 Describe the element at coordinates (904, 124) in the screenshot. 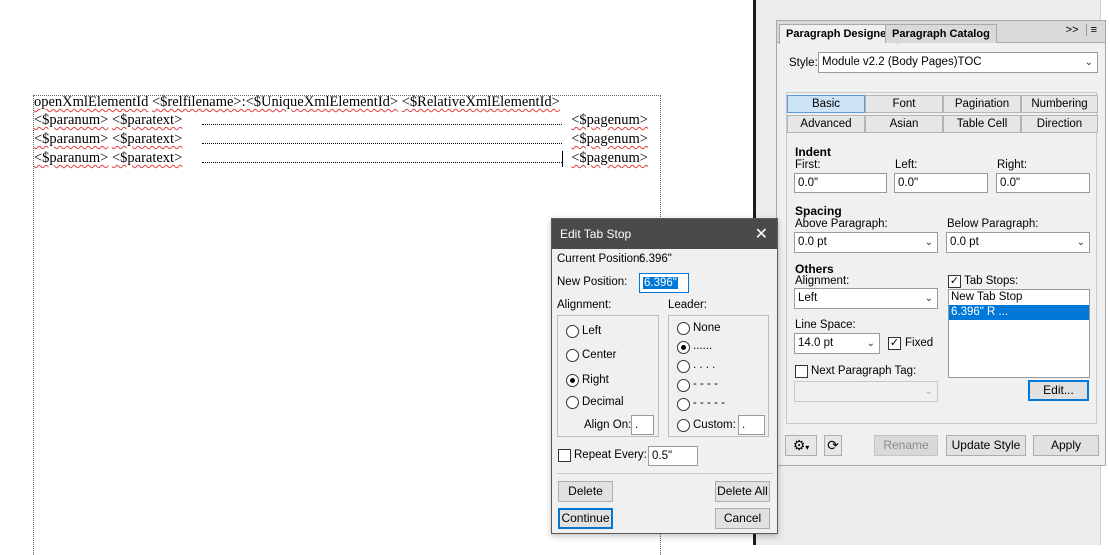

I see `tab-asian: Asian` at that location.